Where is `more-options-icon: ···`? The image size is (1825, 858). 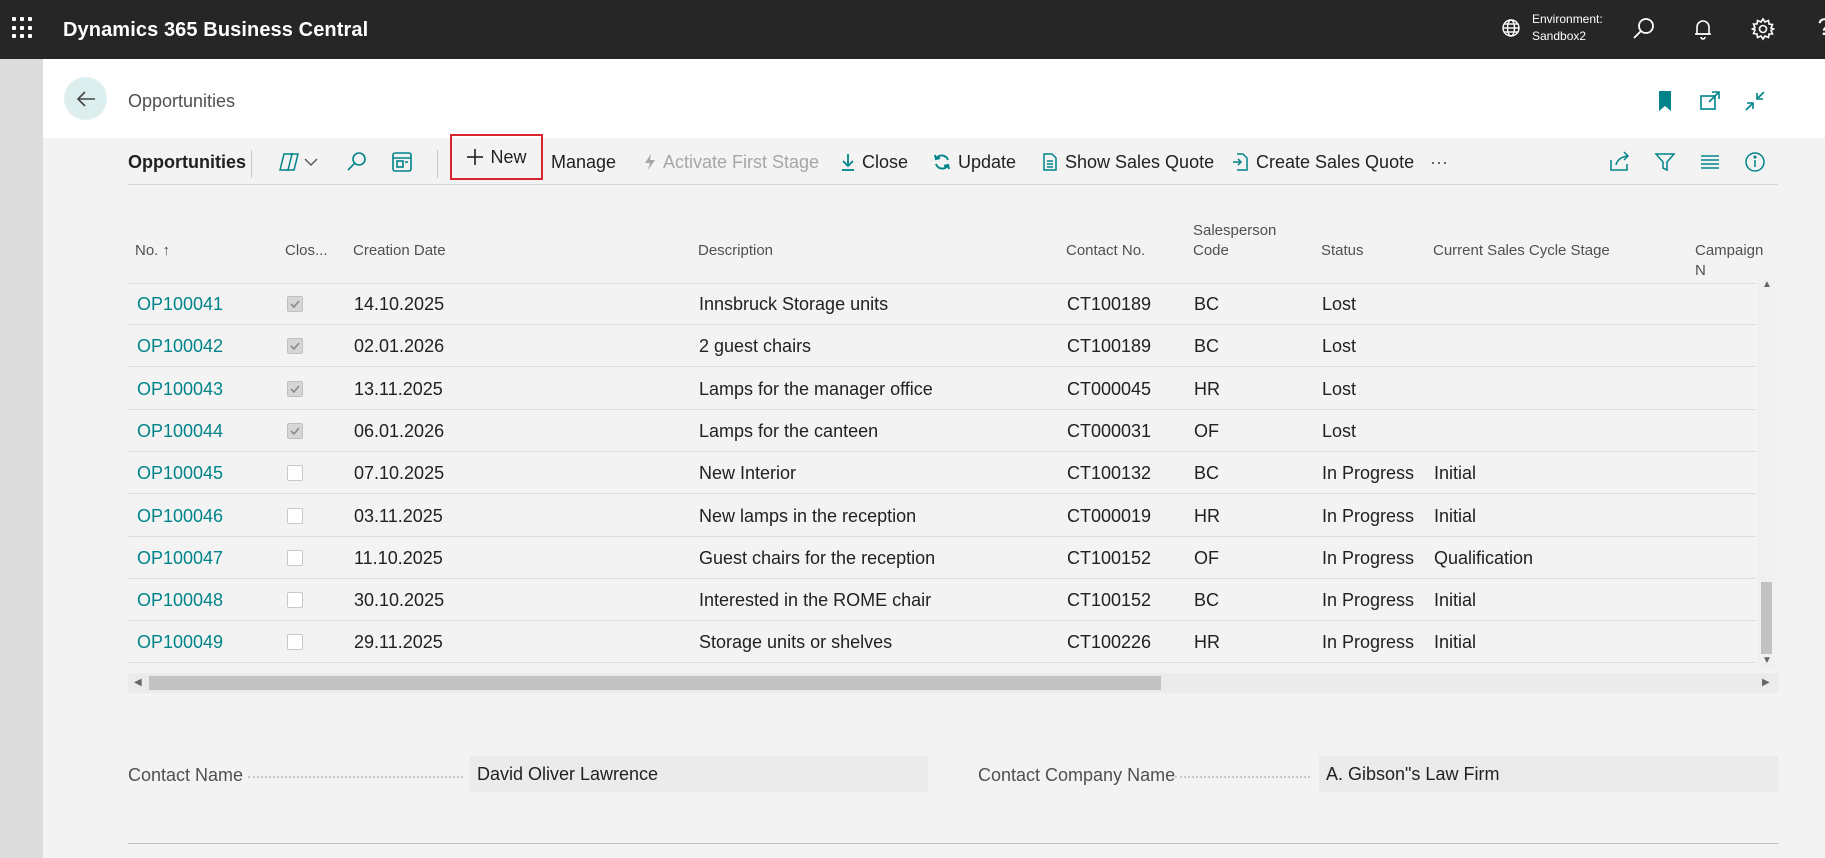
more-options-icon: ··· is located at coordinates (1439, 161).